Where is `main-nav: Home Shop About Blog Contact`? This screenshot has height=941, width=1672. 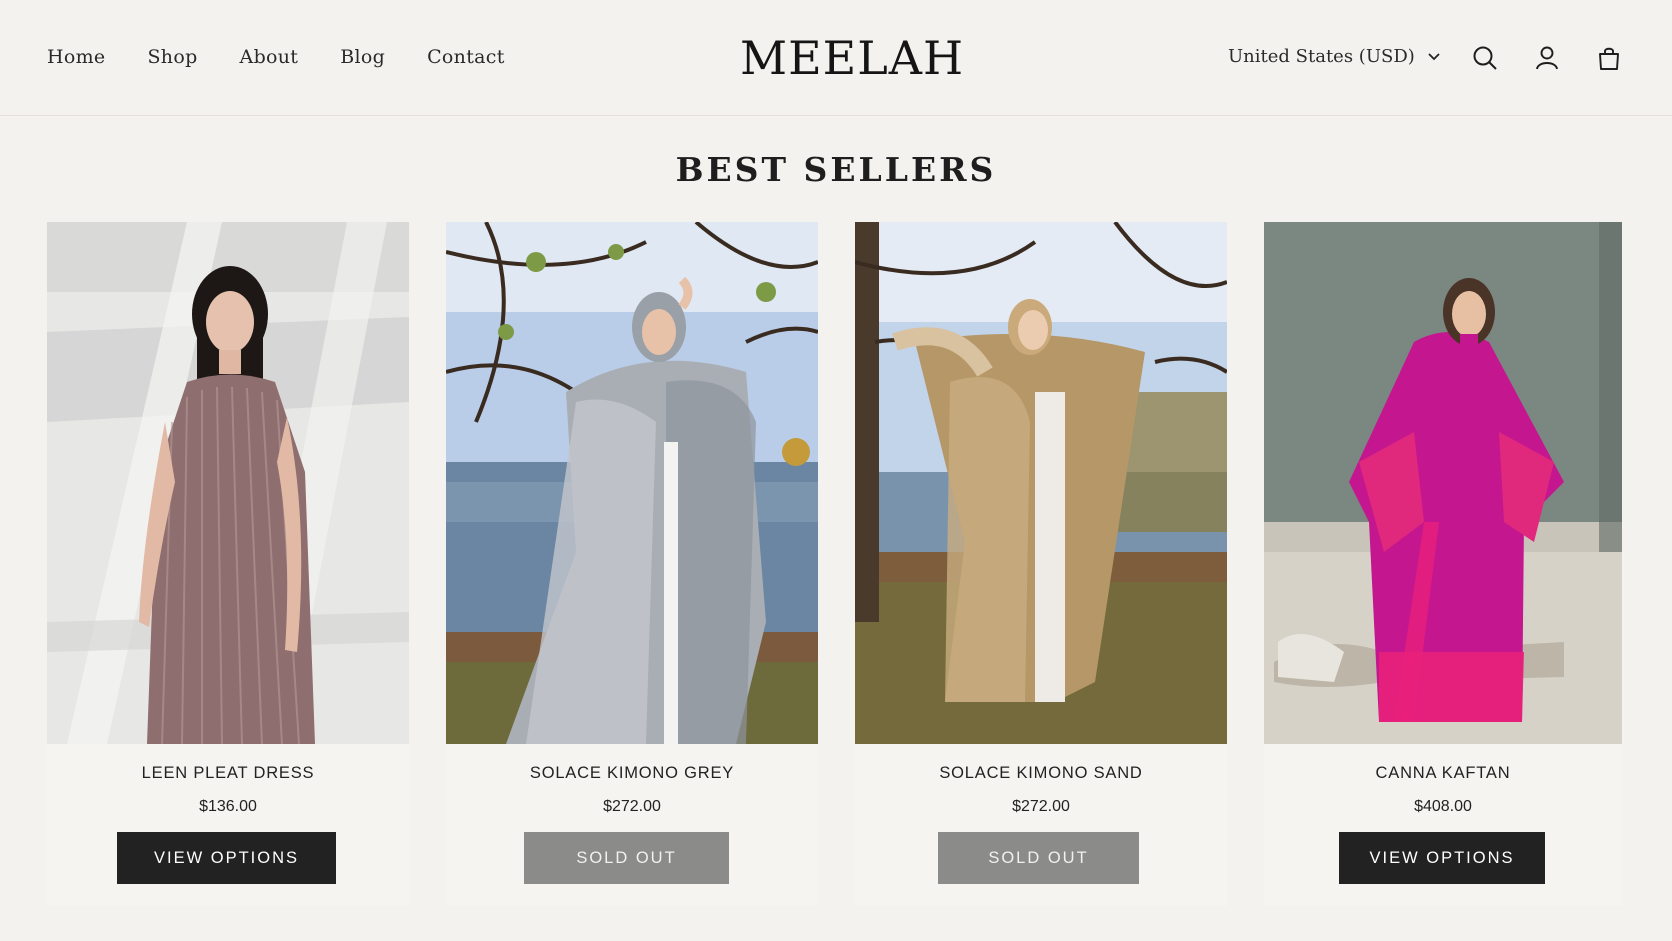
main-nav: Home Shop About Blog Contact is located at coordinates (297, 57).